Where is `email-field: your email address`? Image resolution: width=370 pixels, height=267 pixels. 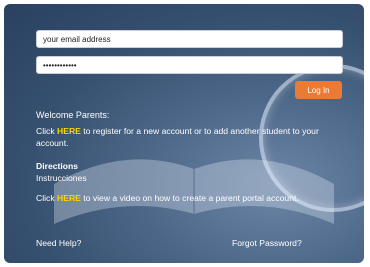 email-field: your email address is located at coordinates (189, 39).